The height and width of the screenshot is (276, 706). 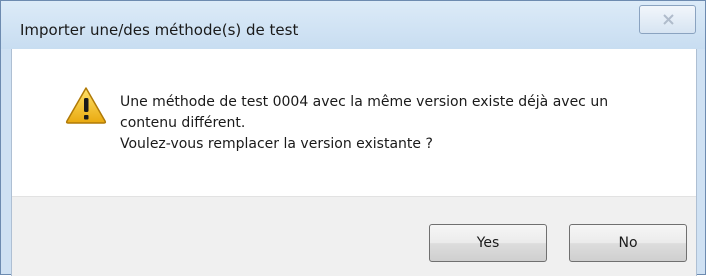 What do you see at coordinates (628, 243) in the screenshot?
I see `no-button: No` at bounding box center [628, 243].